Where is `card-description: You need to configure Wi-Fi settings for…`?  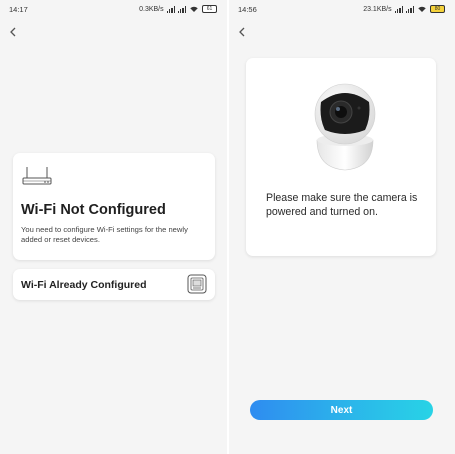
card-description: You need to configure Wi-Fi settings for… is located at coordinates (104, 234).